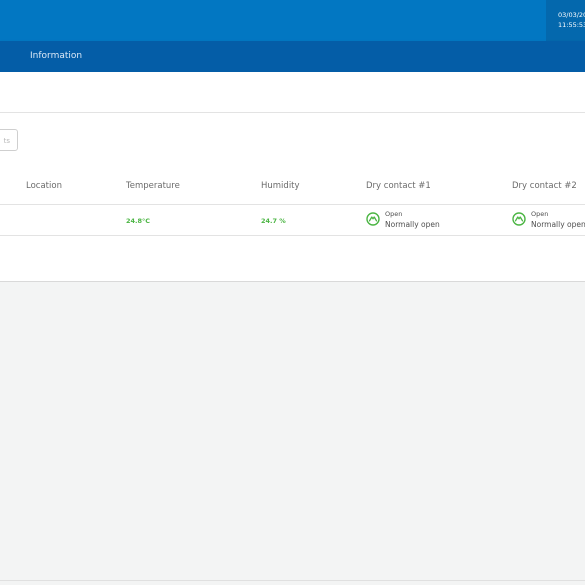  I want to click on column-header-temperature: Temperature, so click(153, 186).